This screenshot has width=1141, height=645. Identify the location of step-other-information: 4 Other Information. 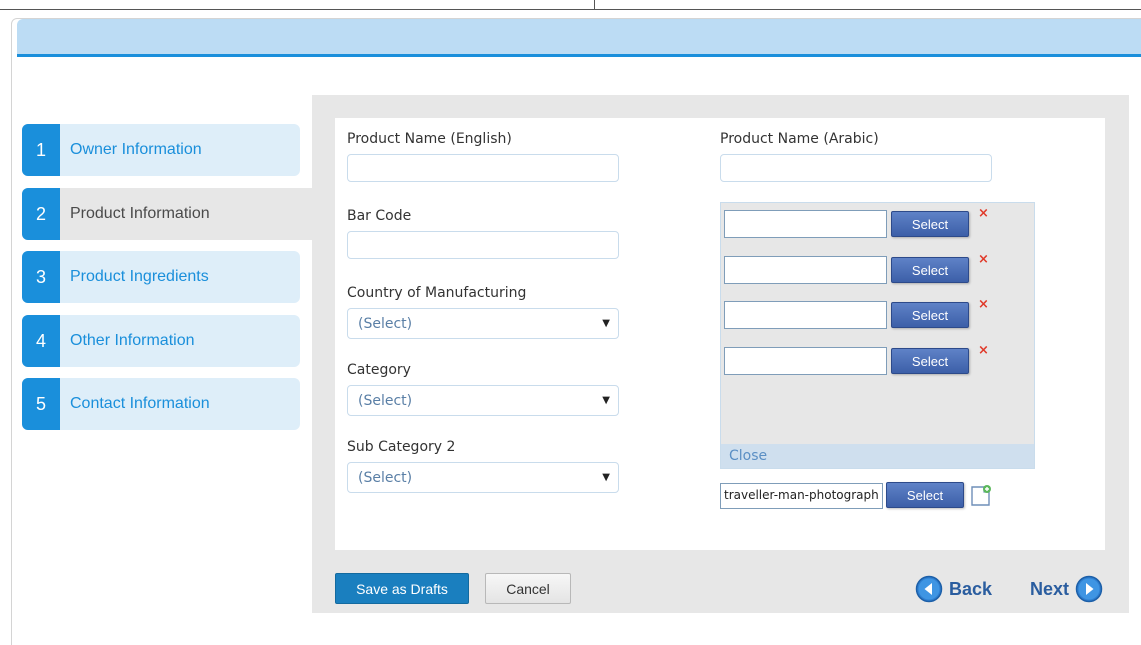
(161, 341).